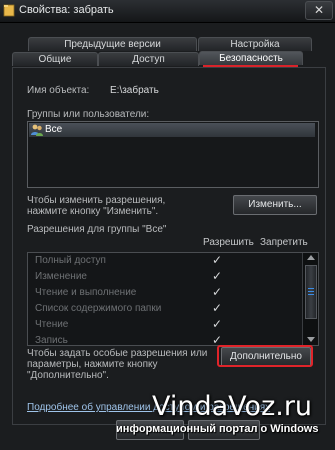  What do you see at coordinates (148, 59) in the screenshot?
I see `tab-sharing: Доступ` at bounding box center [148, 59].